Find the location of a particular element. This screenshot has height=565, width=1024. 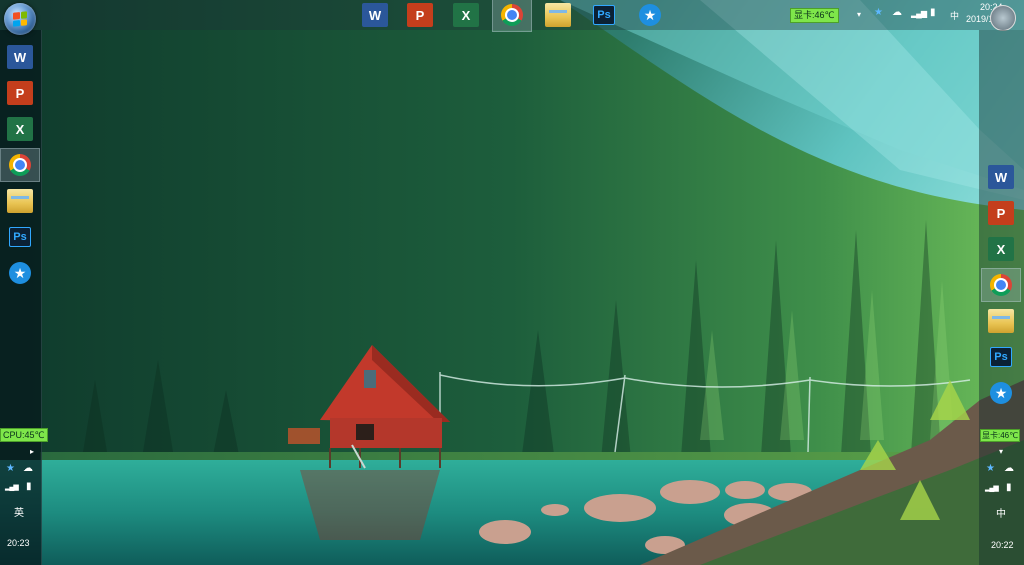

top-taskbar-chrome is located at coordinates (512, 16).